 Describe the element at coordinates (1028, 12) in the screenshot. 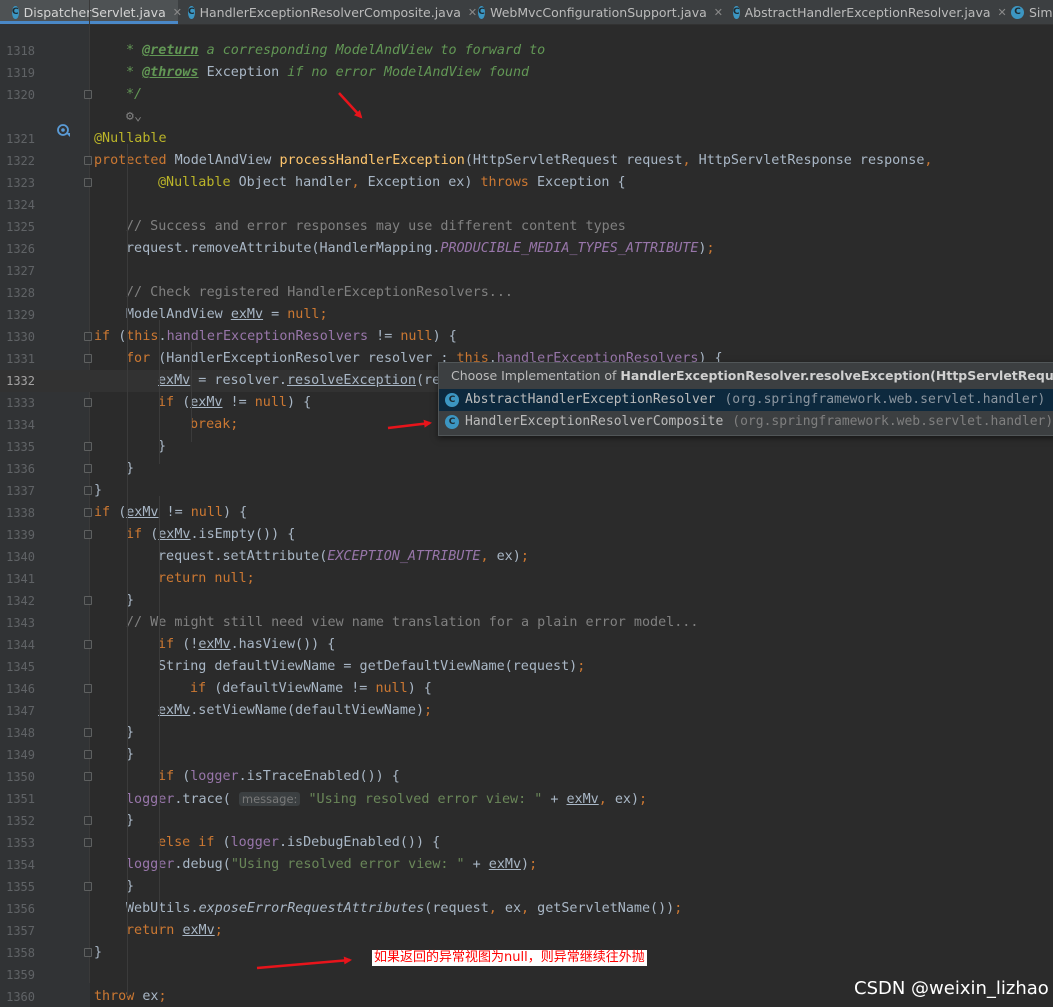

I see `tab-simp: C Simp` at that location.